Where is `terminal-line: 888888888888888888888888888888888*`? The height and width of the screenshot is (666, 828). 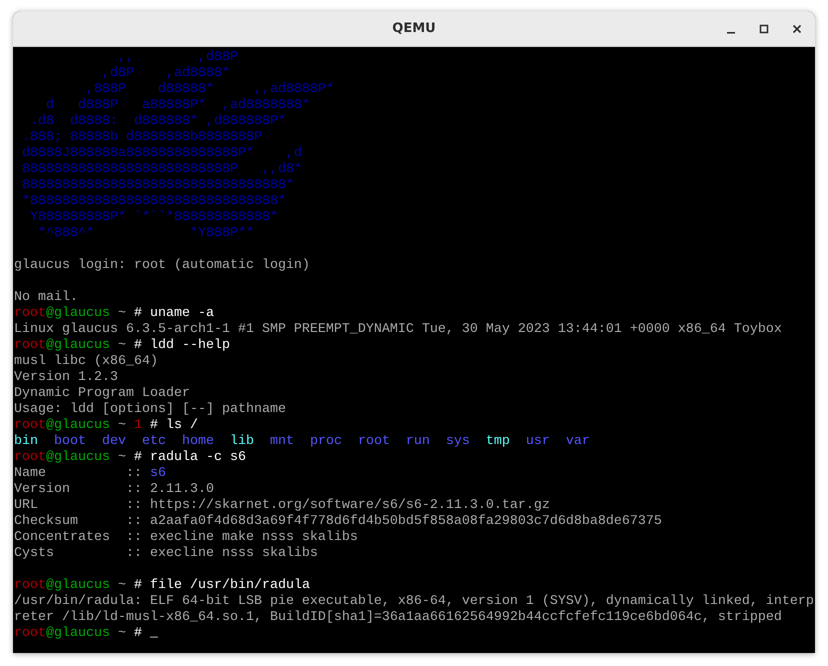
terminal-line: 888888888888888888888888888888888* is located at coordinates (157, 186).